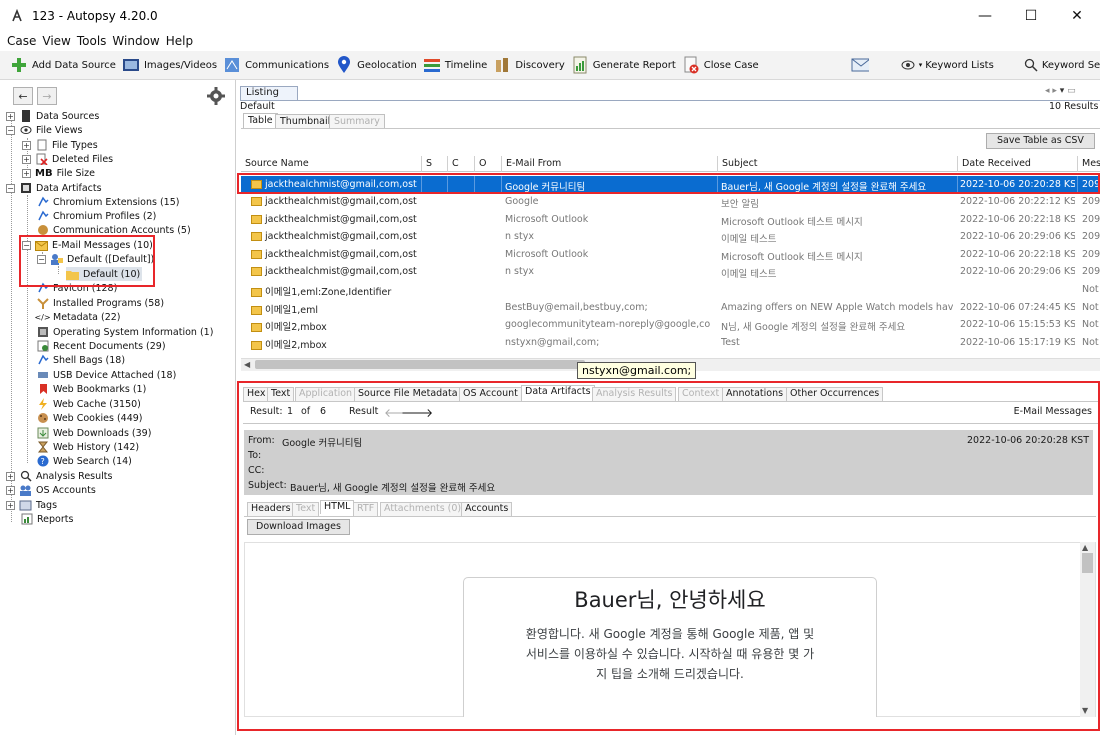 The image size is (1100, 735). I want to click on tree-item-usb-devices: USB Device Attached (18), so click(106, 375).